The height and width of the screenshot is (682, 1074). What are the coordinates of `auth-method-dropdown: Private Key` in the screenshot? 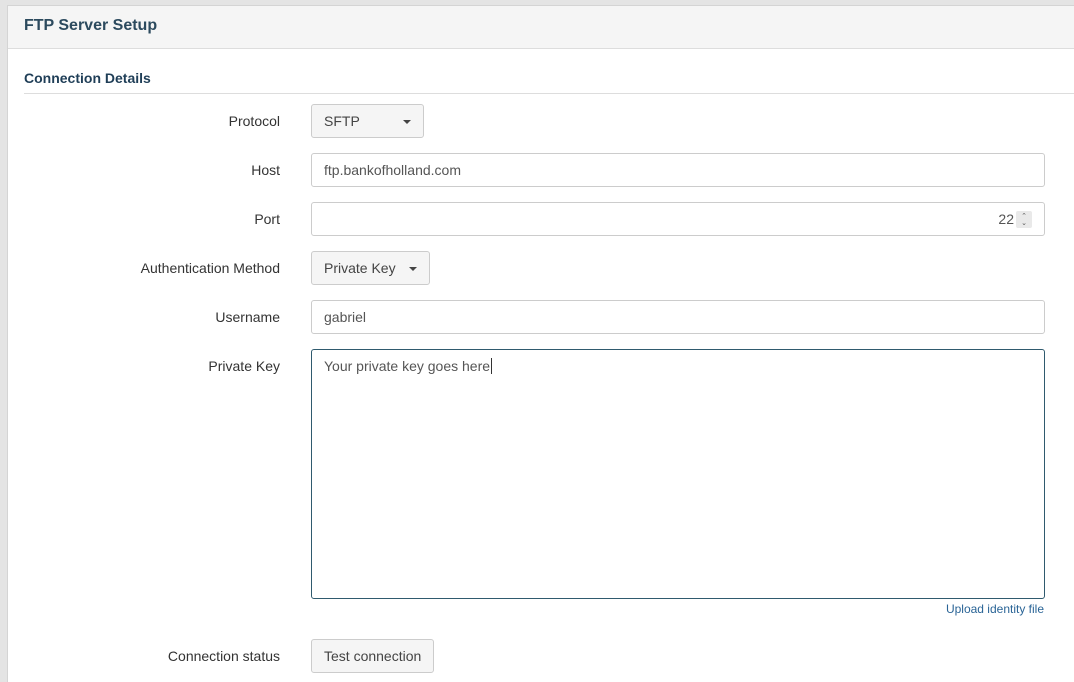 It's located at (370, 268).